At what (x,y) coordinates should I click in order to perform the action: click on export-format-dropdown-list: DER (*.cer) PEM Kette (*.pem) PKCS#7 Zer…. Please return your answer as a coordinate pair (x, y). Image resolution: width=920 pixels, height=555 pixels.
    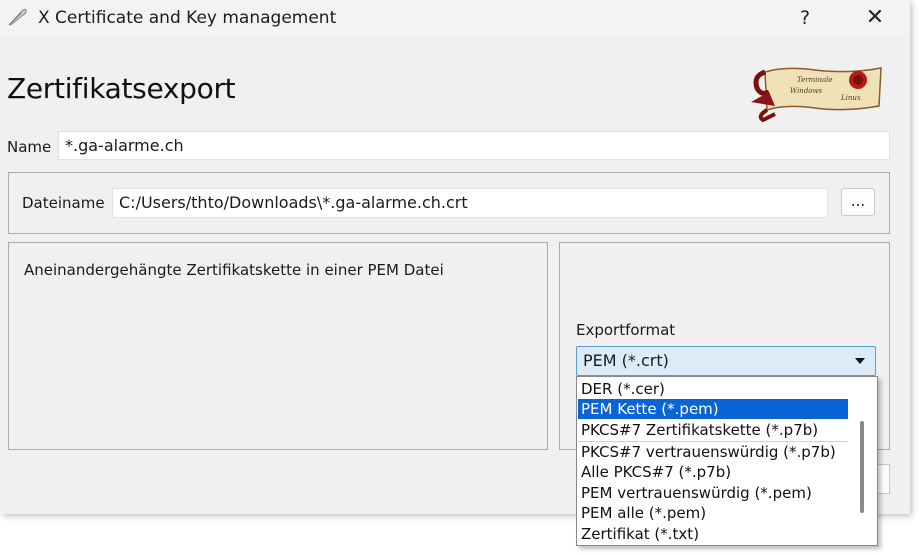
    Looking at the image, I should click on (727, 461).